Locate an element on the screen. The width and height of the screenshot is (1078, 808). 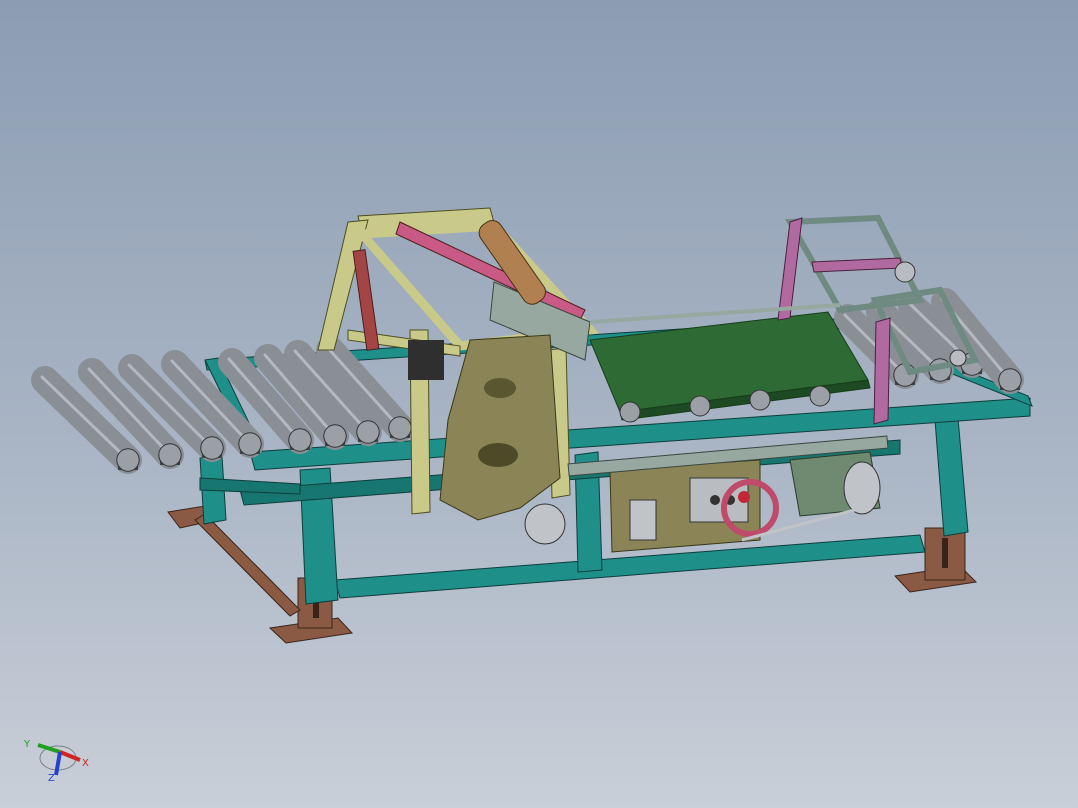
leg-right is located at coordinates (951, 477).